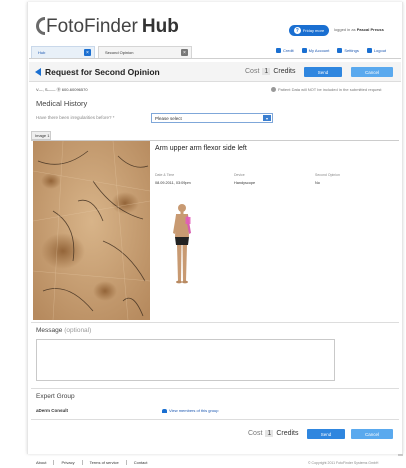 The image size is (406, 468). I want to click on top-links: Credit My Account Settings Logout, so click(331, 51).